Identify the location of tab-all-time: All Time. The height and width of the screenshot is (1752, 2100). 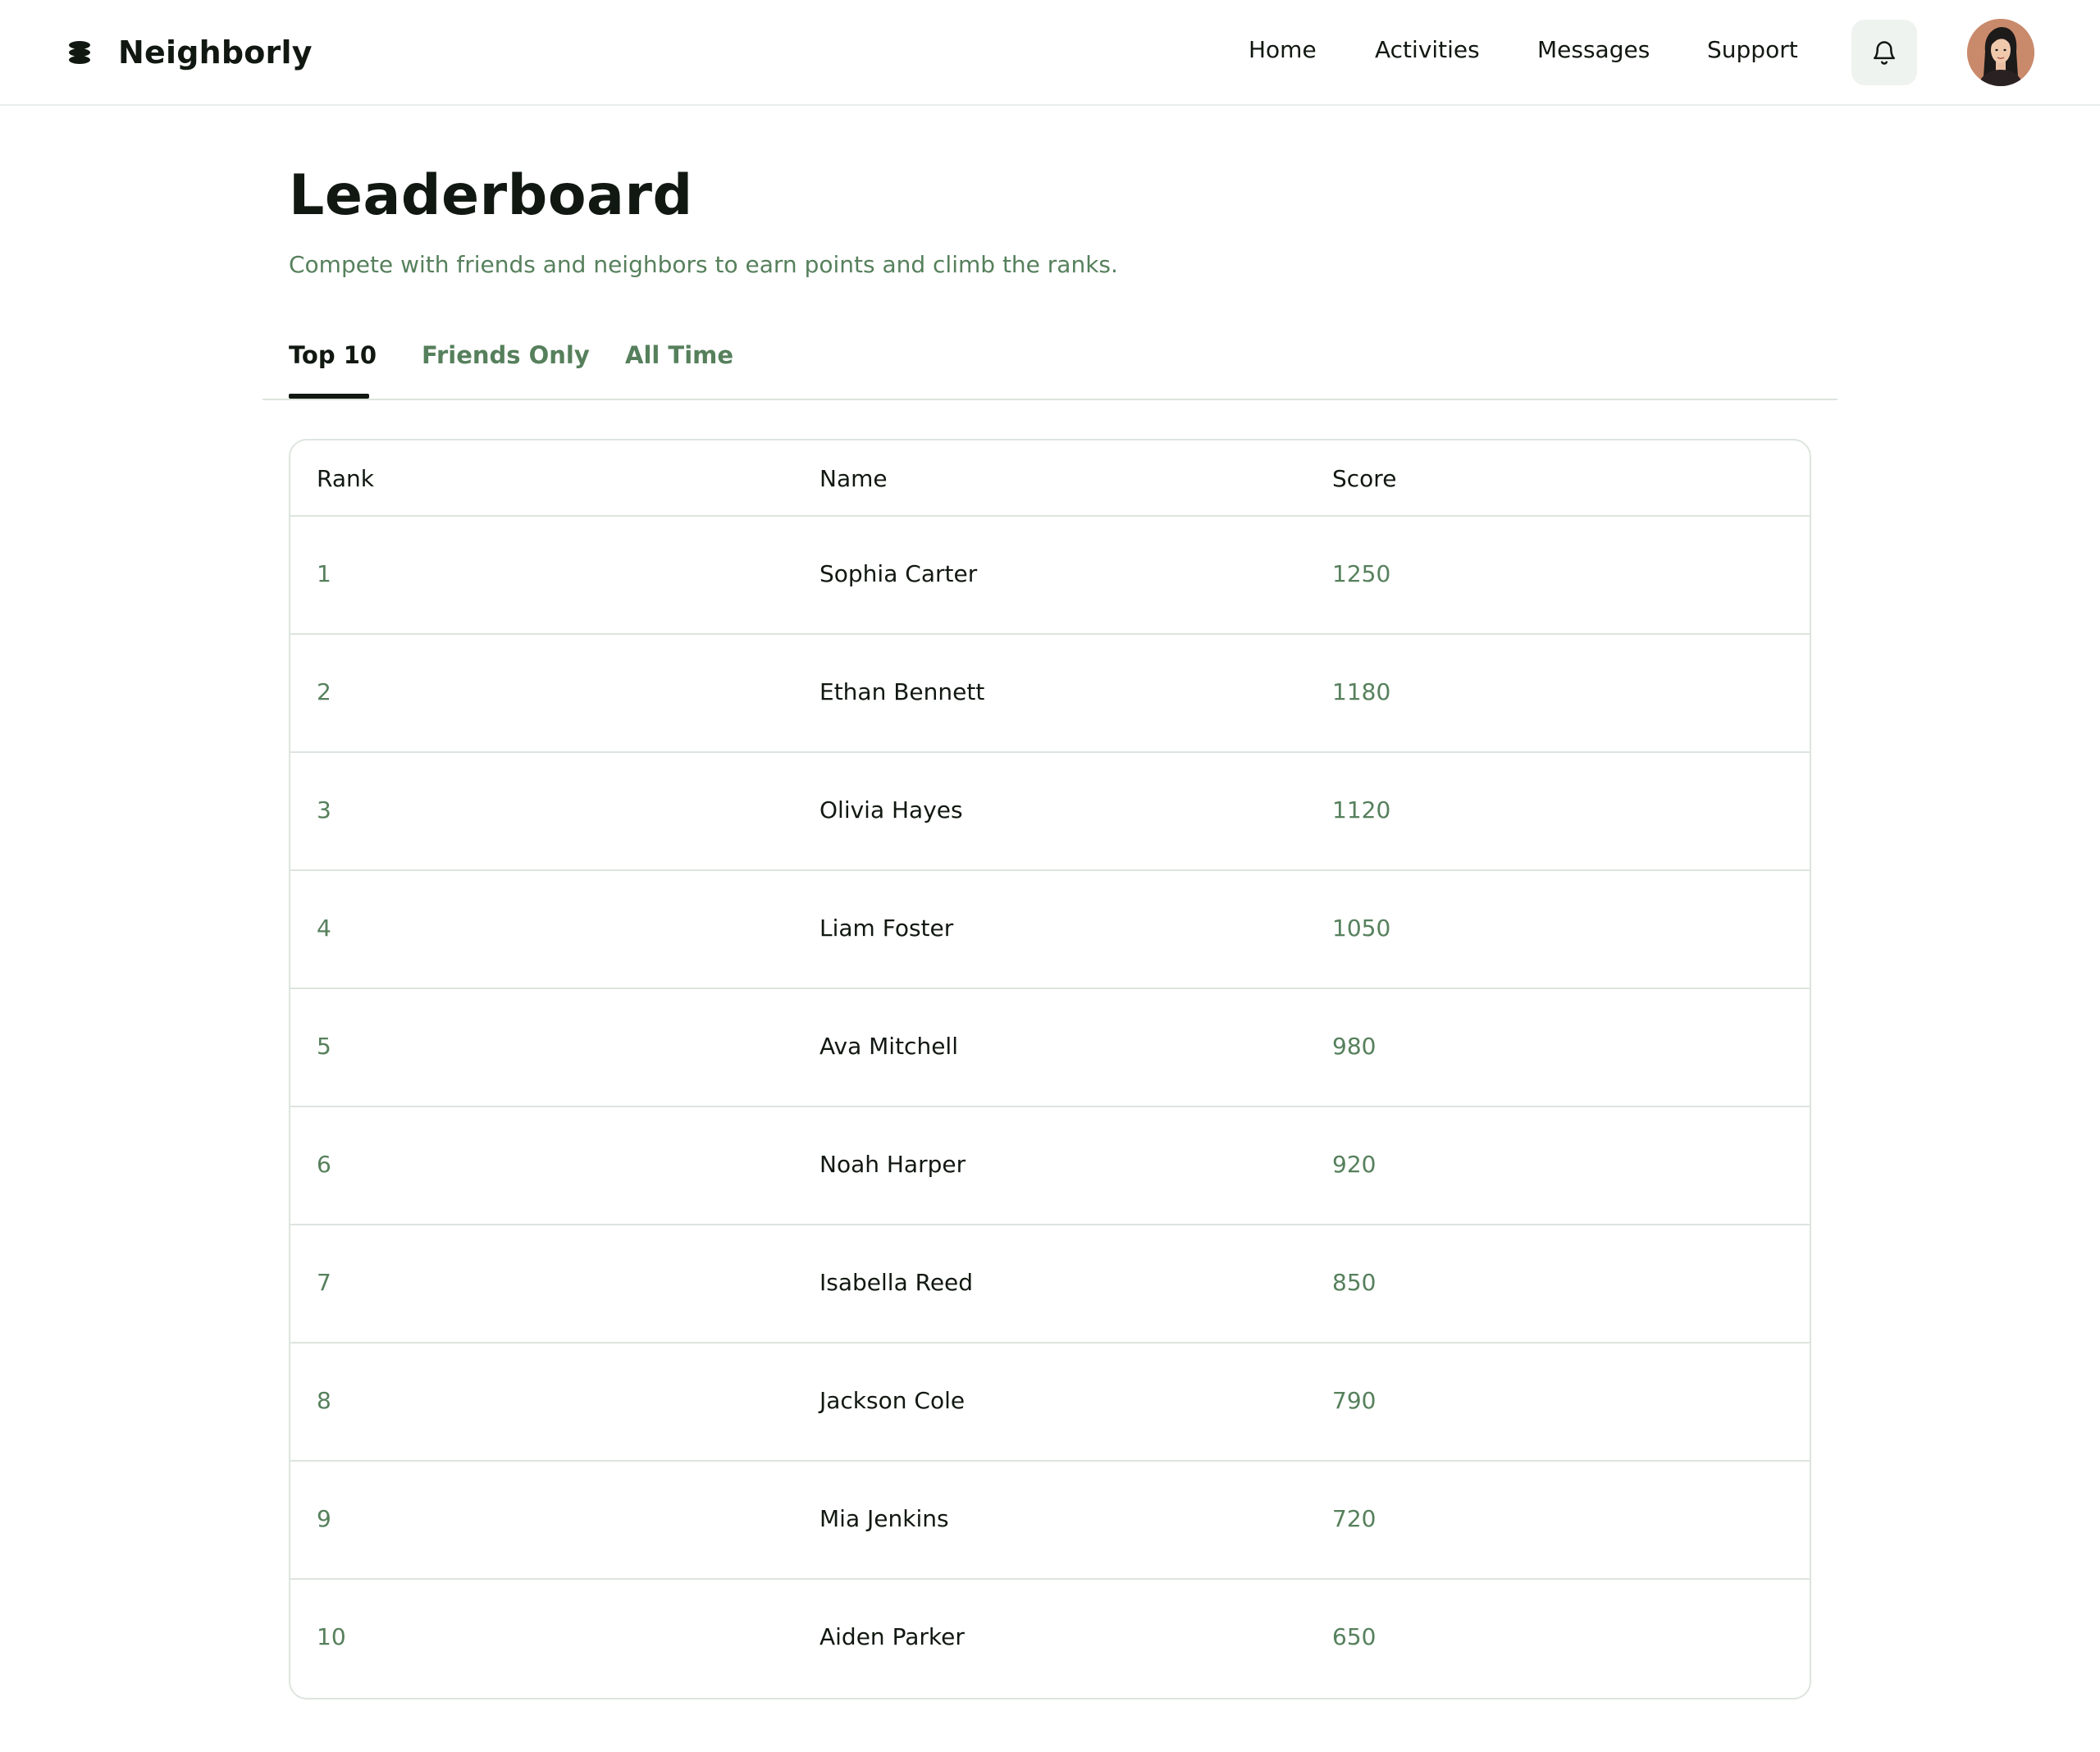
(679, 365).